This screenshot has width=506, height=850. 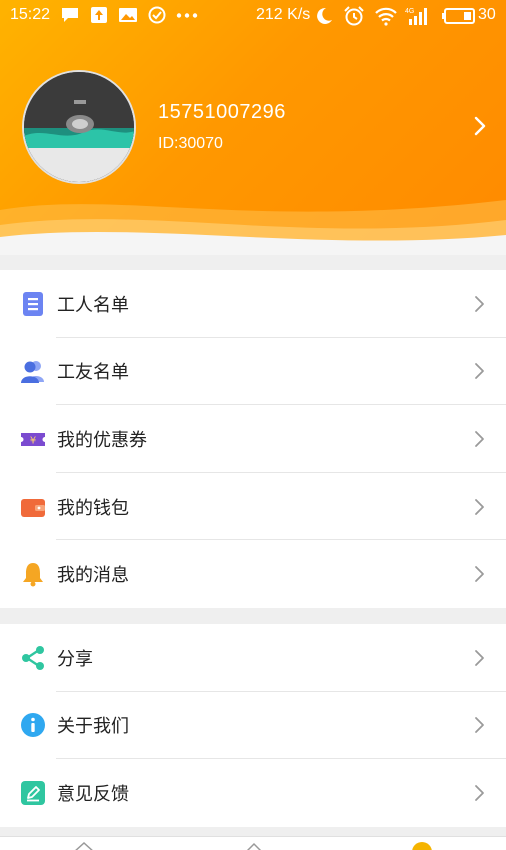 What do you see at coordinates (253, 372) in the screenshot?
I see `menu-item-coworker-list: 工友名单` at bounding box center [253, 372].